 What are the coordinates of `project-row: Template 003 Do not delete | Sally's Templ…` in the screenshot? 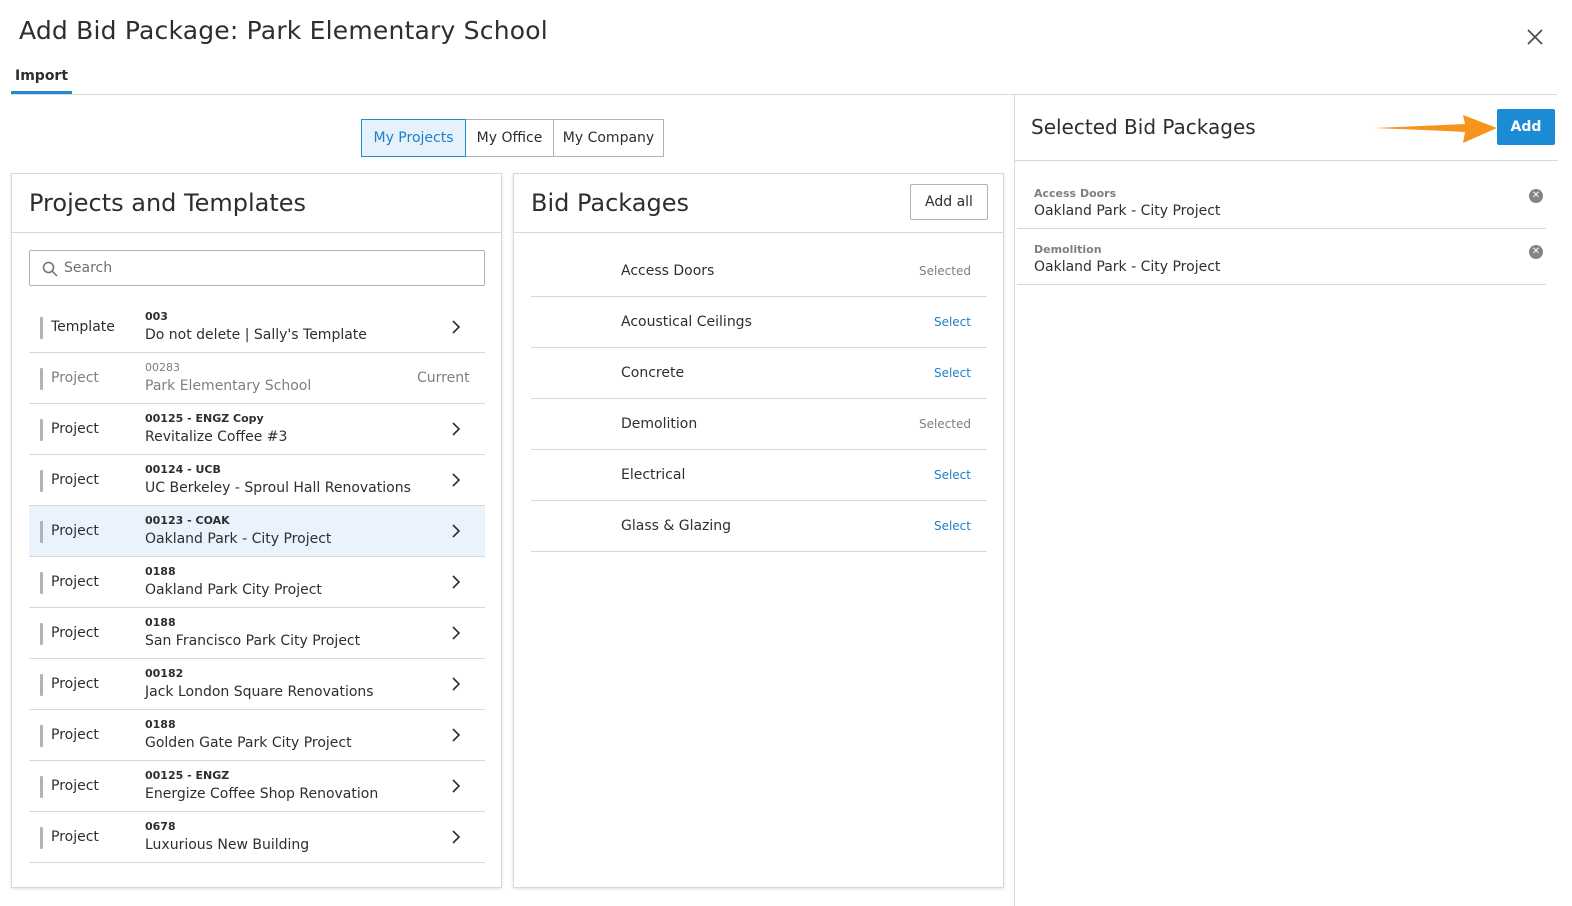 It's located at (257, 327).